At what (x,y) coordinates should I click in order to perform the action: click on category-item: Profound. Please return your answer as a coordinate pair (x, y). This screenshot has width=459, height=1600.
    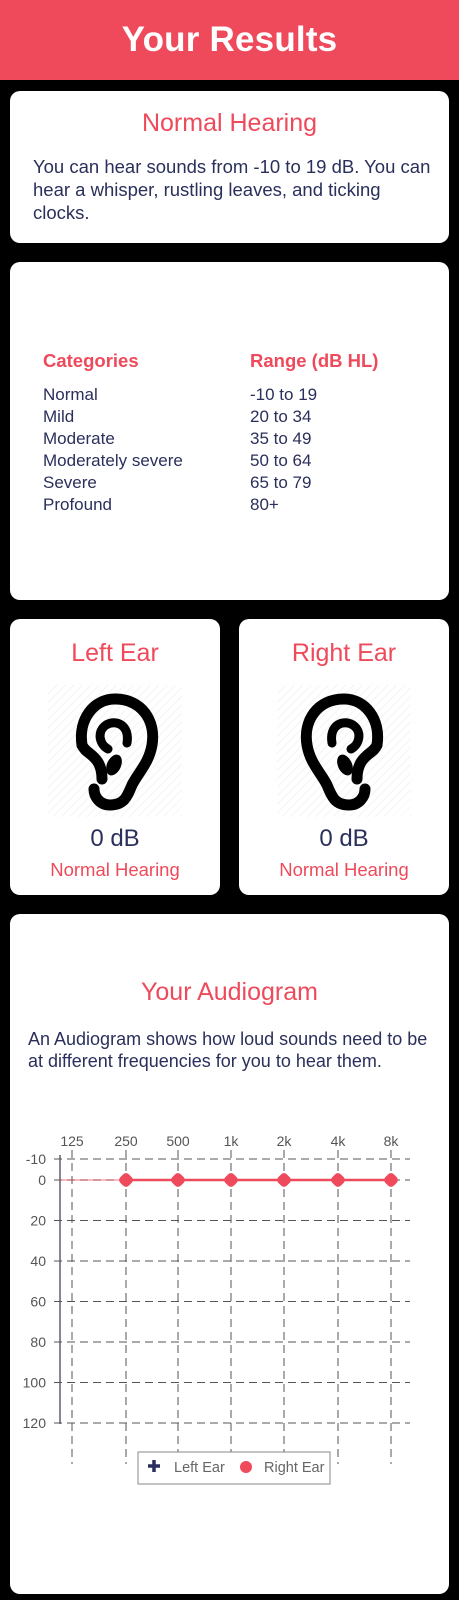
    Looking at the image, I should click on (77, 504).